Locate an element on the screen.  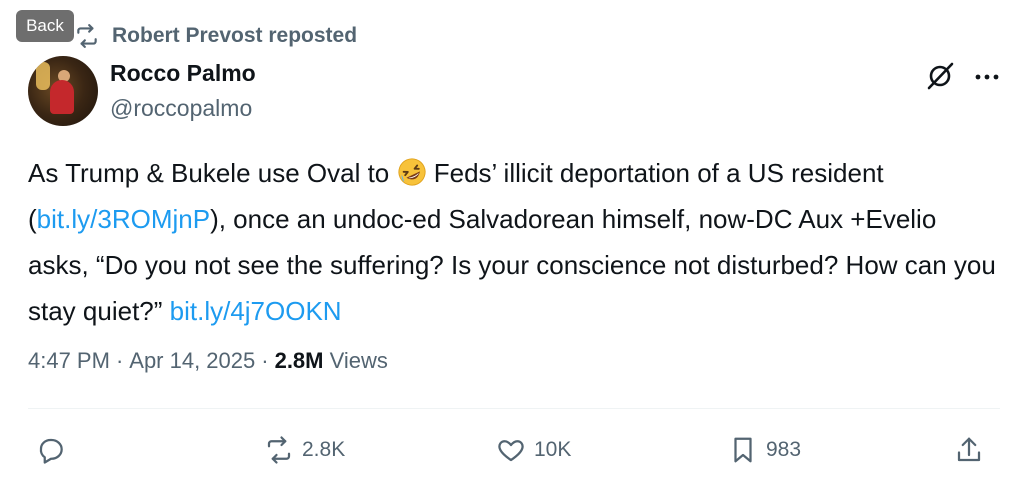
share-button is located at coordinates (969, 450).